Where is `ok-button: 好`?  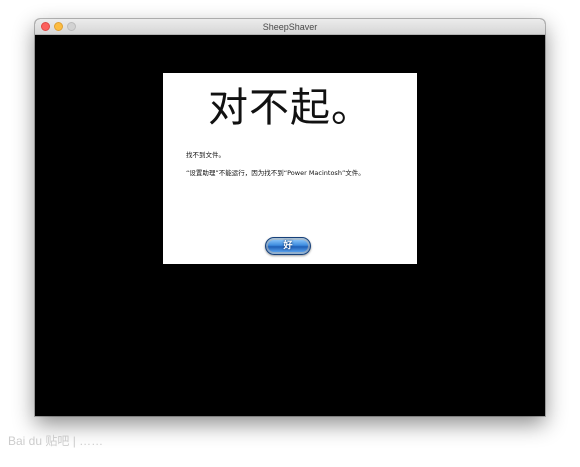 ok-button: 好 is located at coordinates (288, 246).